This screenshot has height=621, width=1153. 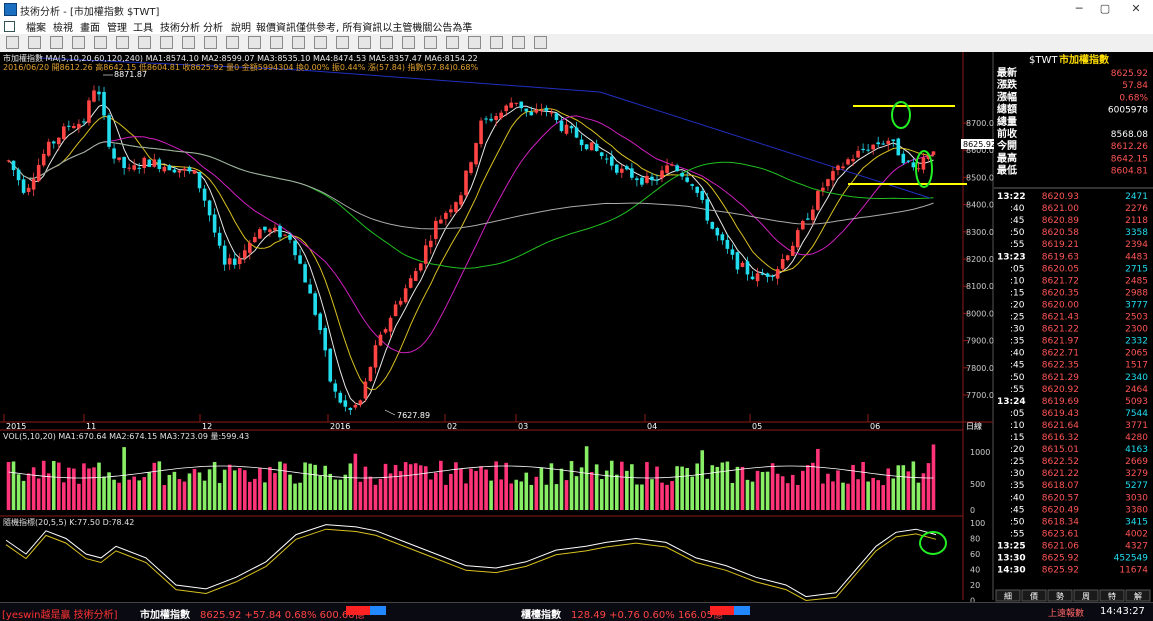 I want to click on tick-time: :30, so click(x=1017, y=330).